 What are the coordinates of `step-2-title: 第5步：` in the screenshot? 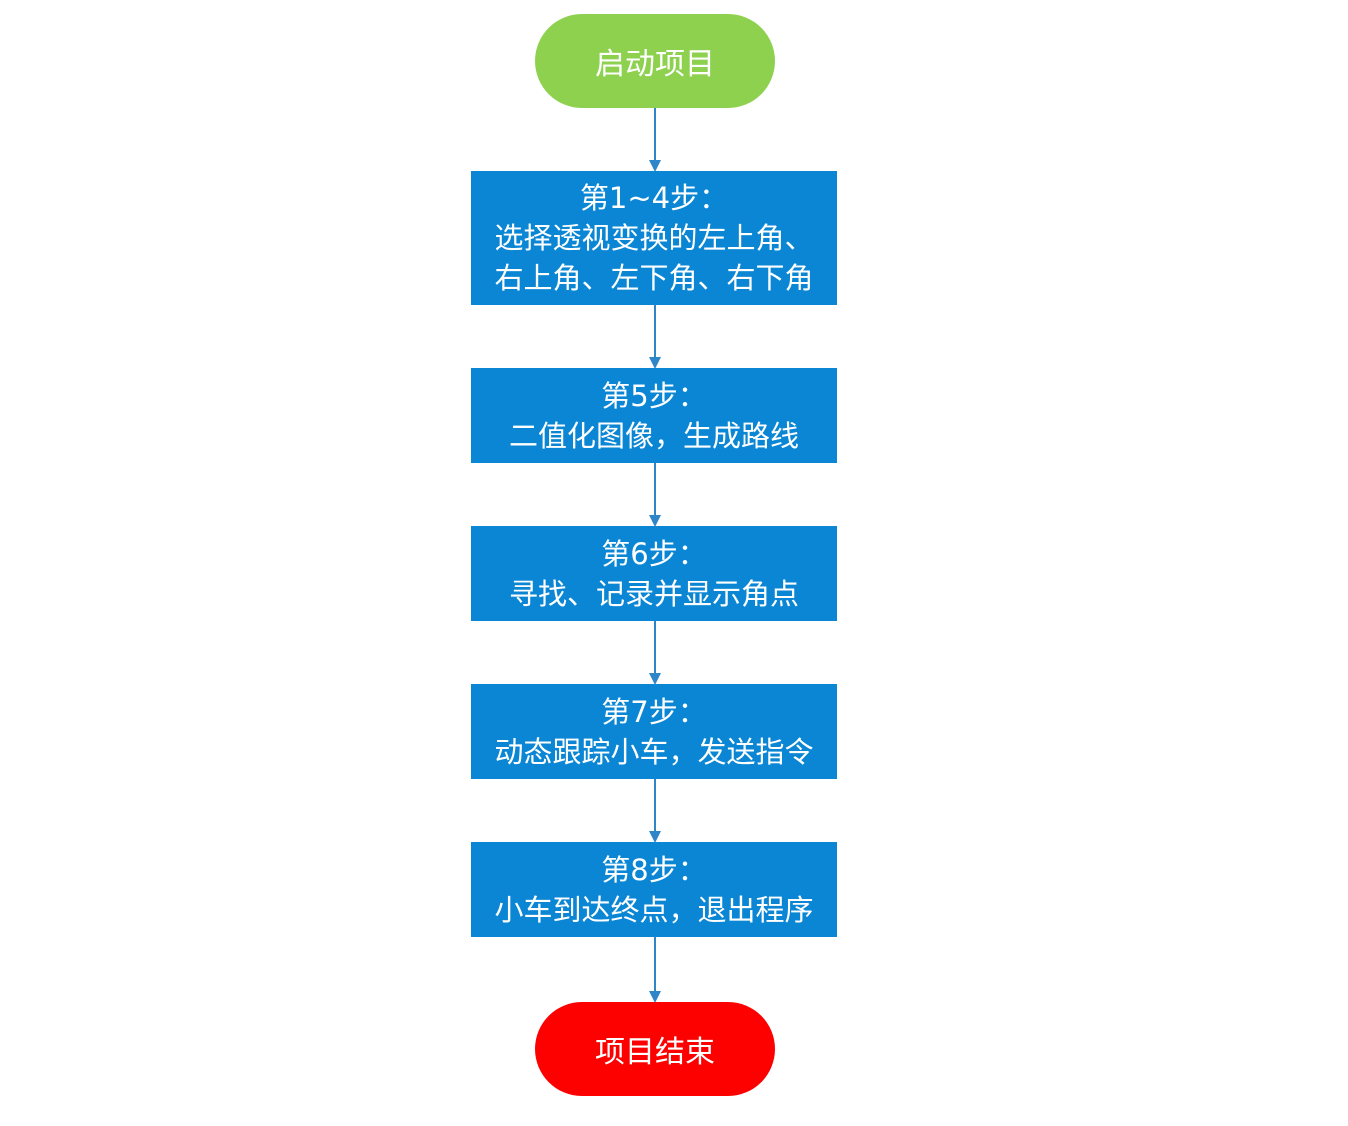 It's located at (654, 395).